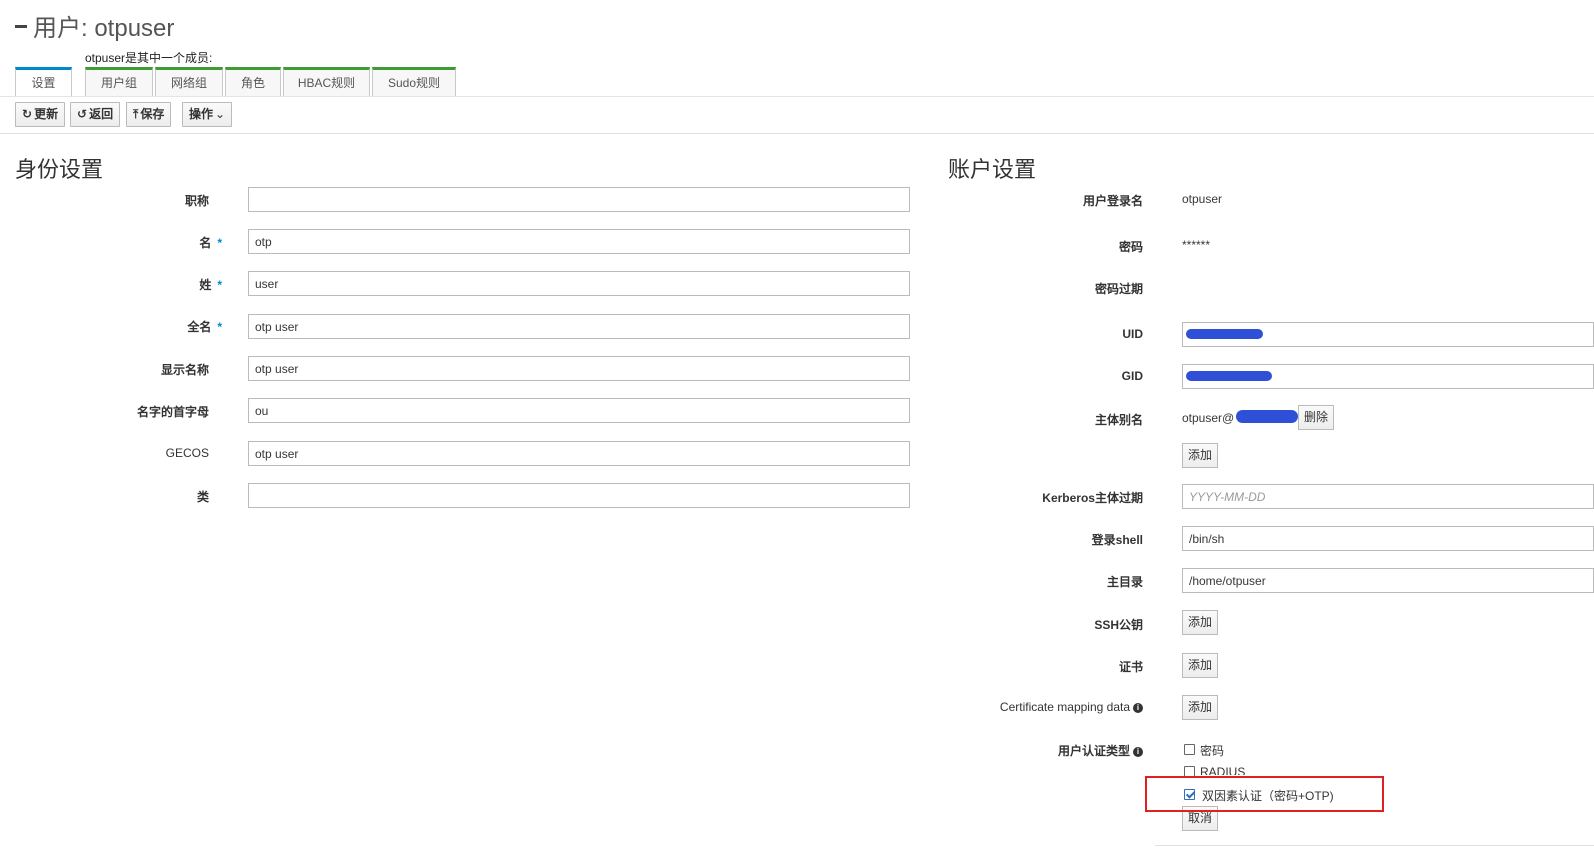 The height and width of the screenshot is (861, 1594). Describe the element at coordinates (184, 370) in the screenshot. I see `display-name-label: 显示名称` at that location.